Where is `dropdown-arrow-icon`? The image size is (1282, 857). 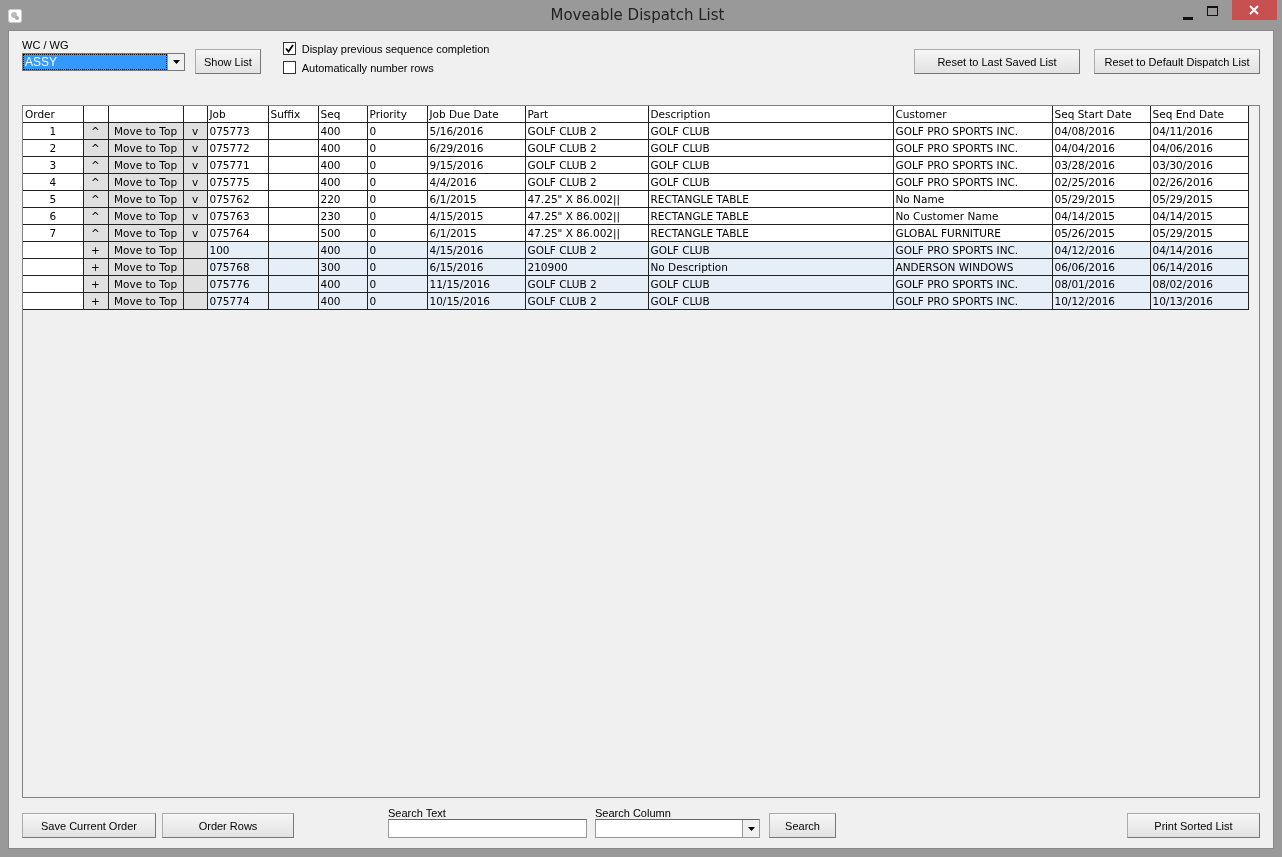 dropdown-arrow-icon is located at coordinates (176, 62).